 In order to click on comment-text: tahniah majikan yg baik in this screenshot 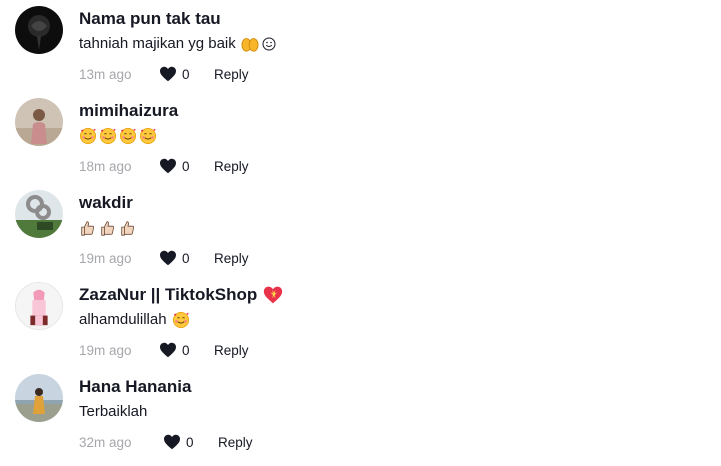, I will do `click(390, 44)`.